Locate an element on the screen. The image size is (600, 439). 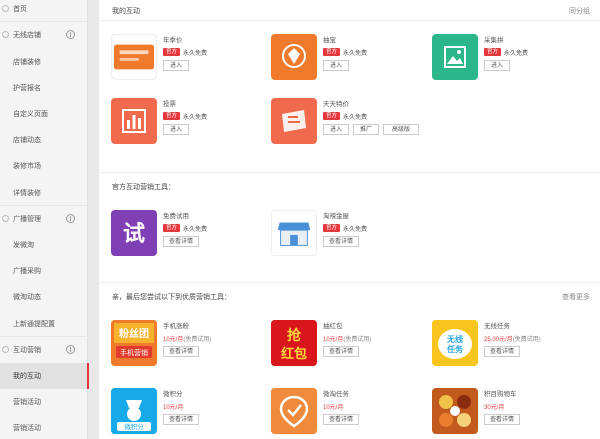
action-button: 推广 is located at coordinates (366, 129).